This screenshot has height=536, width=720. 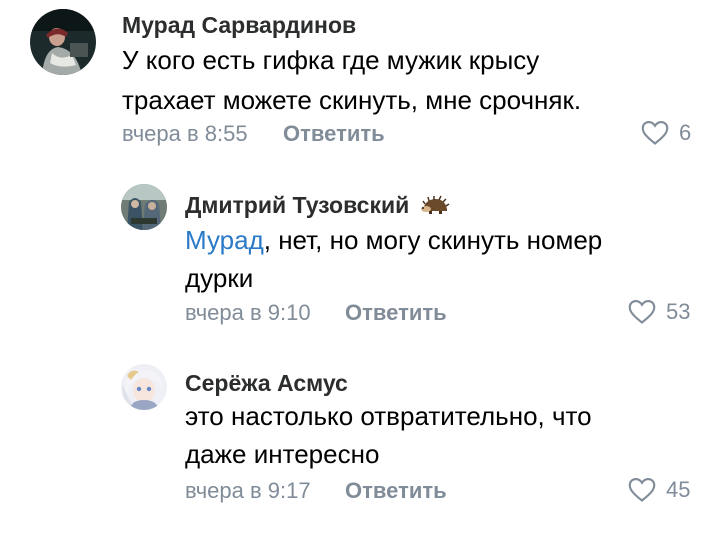 I want to click on comment-text-line-2: дурки, so click(x=219, y=278).